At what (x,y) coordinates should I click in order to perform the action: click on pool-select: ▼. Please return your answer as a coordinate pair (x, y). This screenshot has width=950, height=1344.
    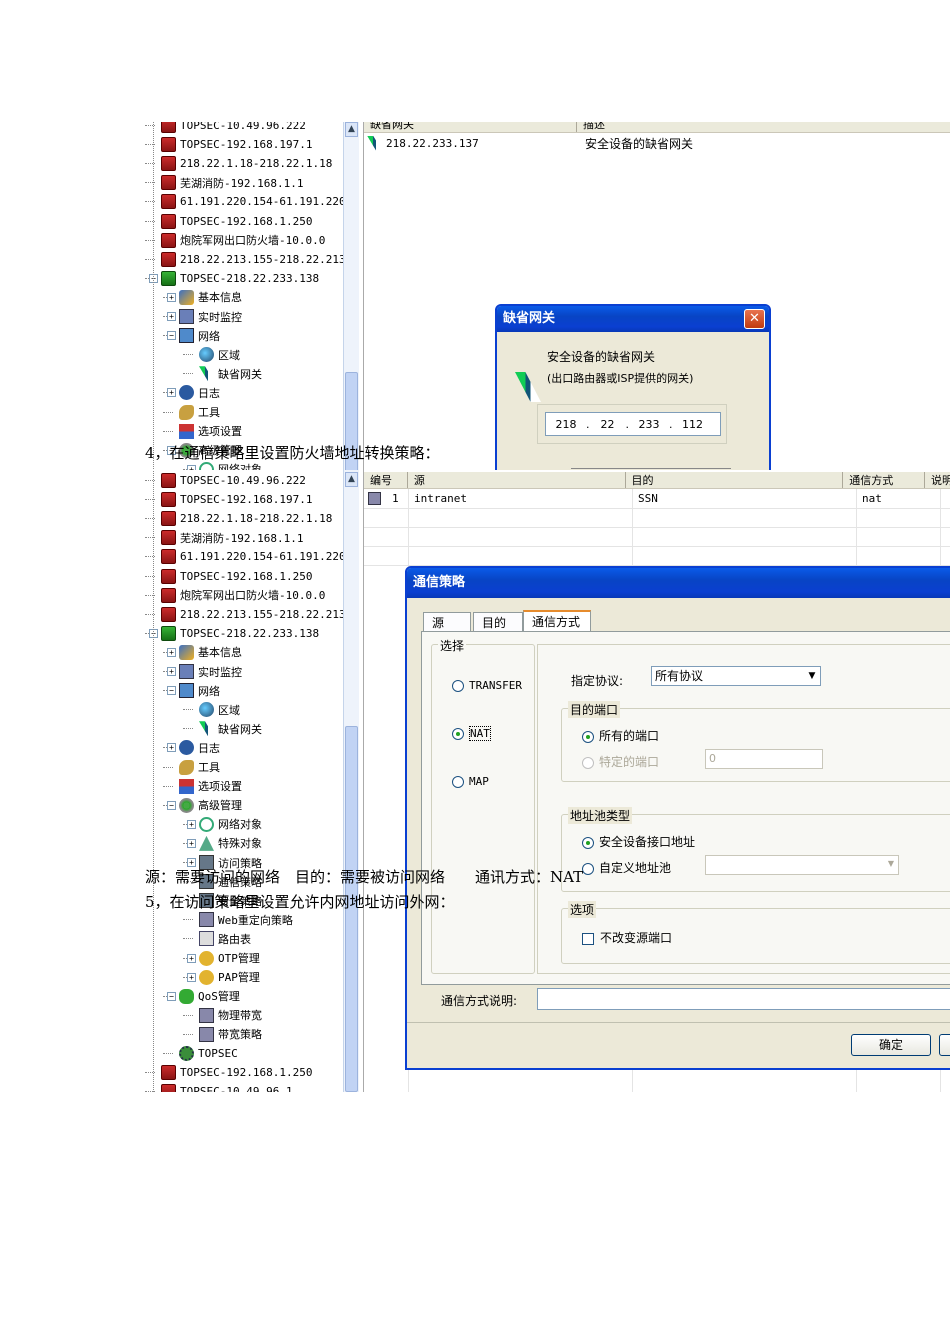
    Looking at the image, I should click on (802, 865).